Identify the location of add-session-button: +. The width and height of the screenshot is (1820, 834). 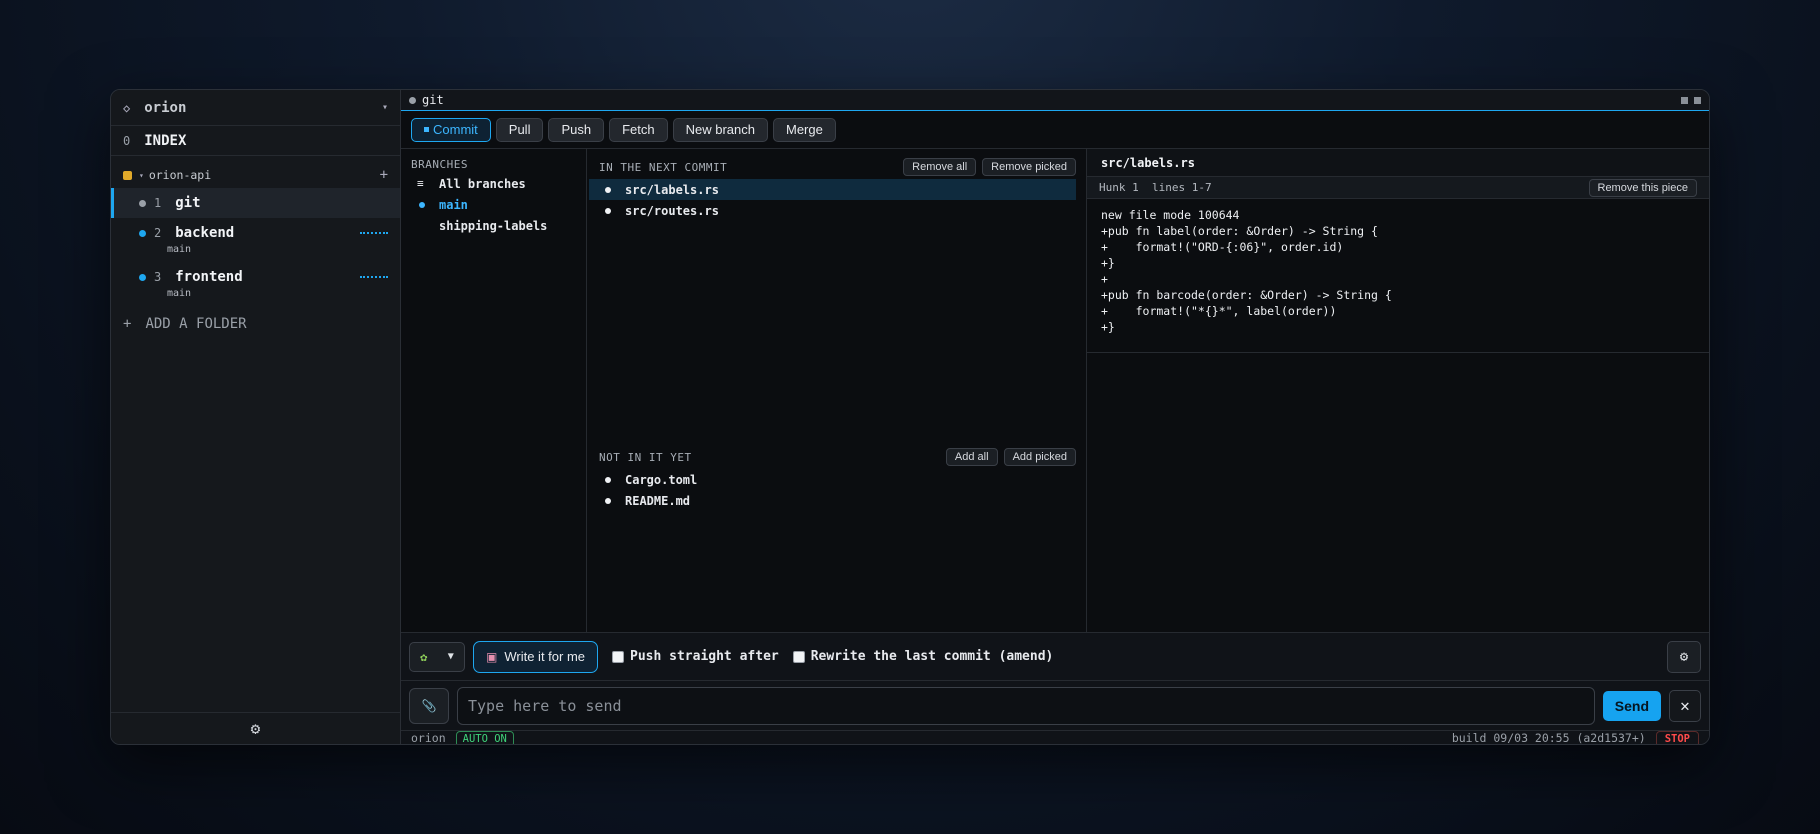
(384, 175).